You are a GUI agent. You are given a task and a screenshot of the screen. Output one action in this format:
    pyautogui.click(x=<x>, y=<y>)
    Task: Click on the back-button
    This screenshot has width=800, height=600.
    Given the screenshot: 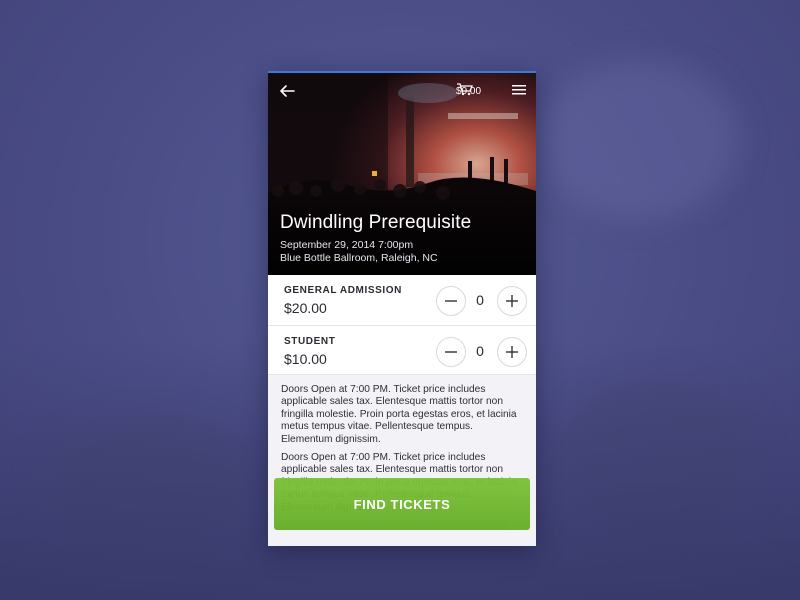 What is the action you would take?
    pyautogui.click(x=288, y=91)
    